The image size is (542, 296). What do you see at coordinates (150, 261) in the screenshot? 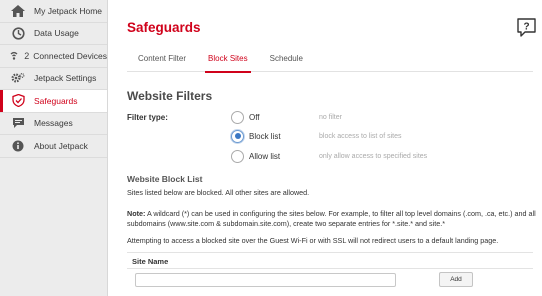
I see `site-name-column-header: Site Name` at bounding box center [150, 261].